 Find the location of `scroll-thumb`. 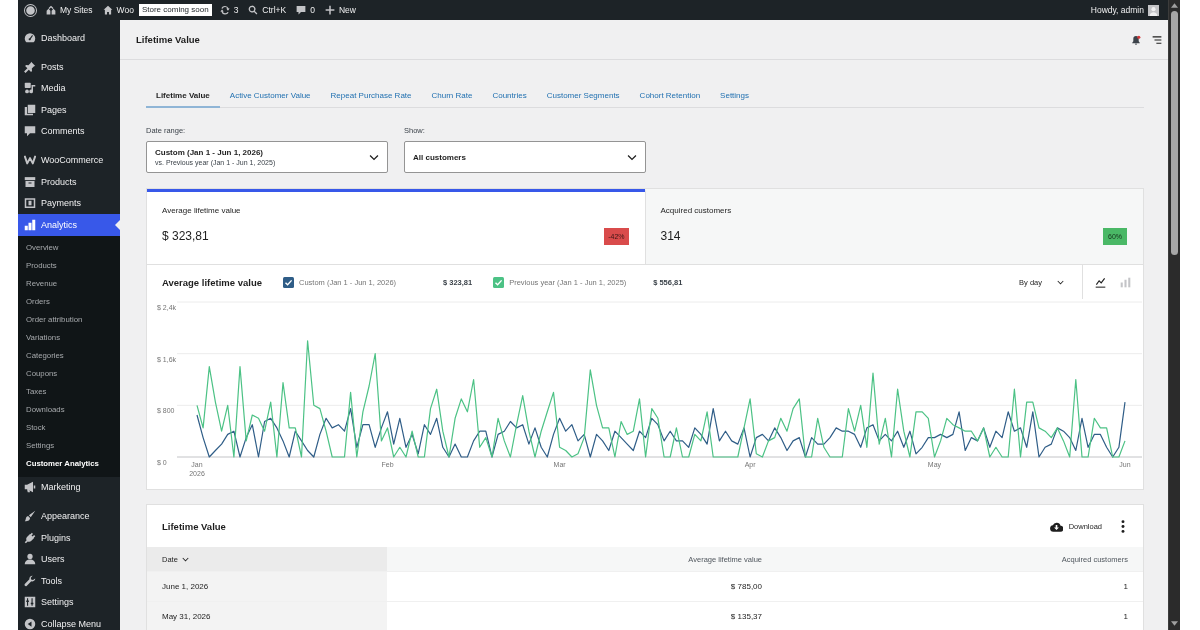

scroll-thumb is located at coordinates (1174, 133).